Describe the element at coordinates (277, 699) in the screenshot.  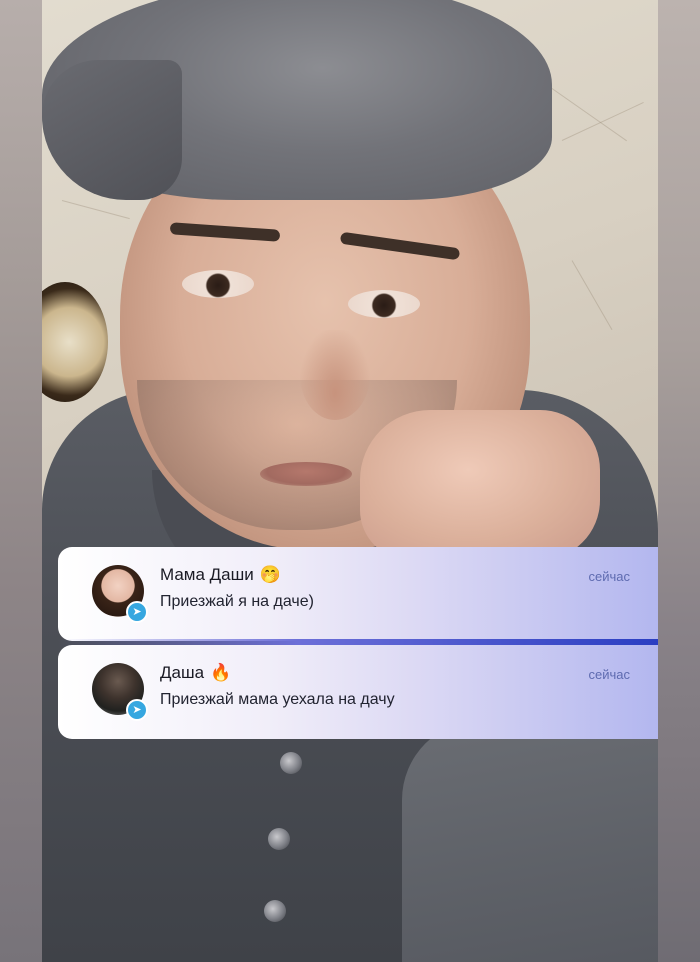
I see `notification-message: Приезжай мама уехала на дачу` at that location.